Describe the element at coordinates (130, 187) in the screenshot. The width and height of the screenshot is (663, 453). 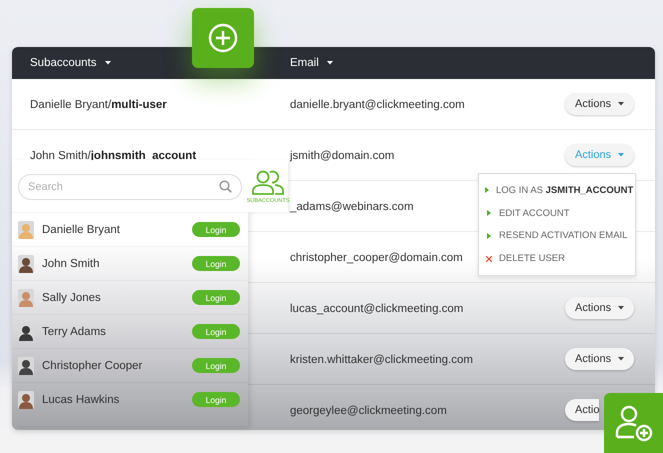
I see `search-field: Search` at that location.